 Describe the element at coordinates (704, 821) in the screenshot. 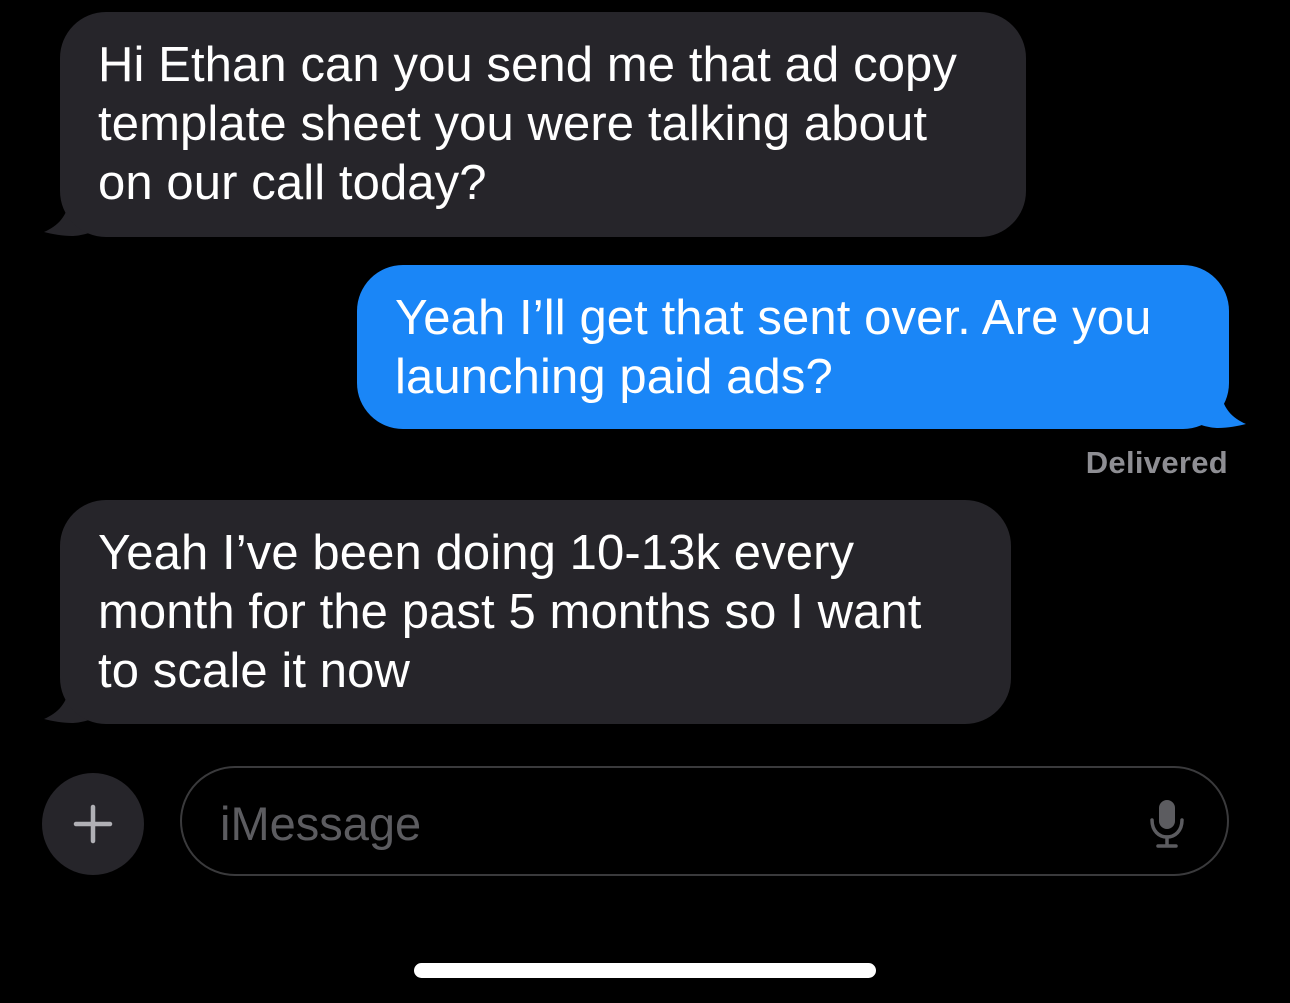

I see `imessage-input: iMessage` at that location.